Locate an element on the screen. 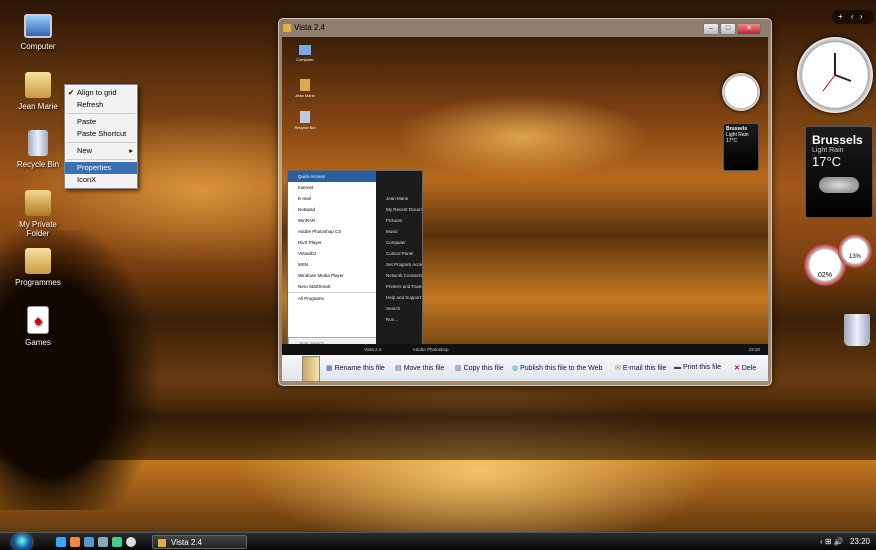  desktop-icon-label: Programmes is located at coordinates (38, 282).